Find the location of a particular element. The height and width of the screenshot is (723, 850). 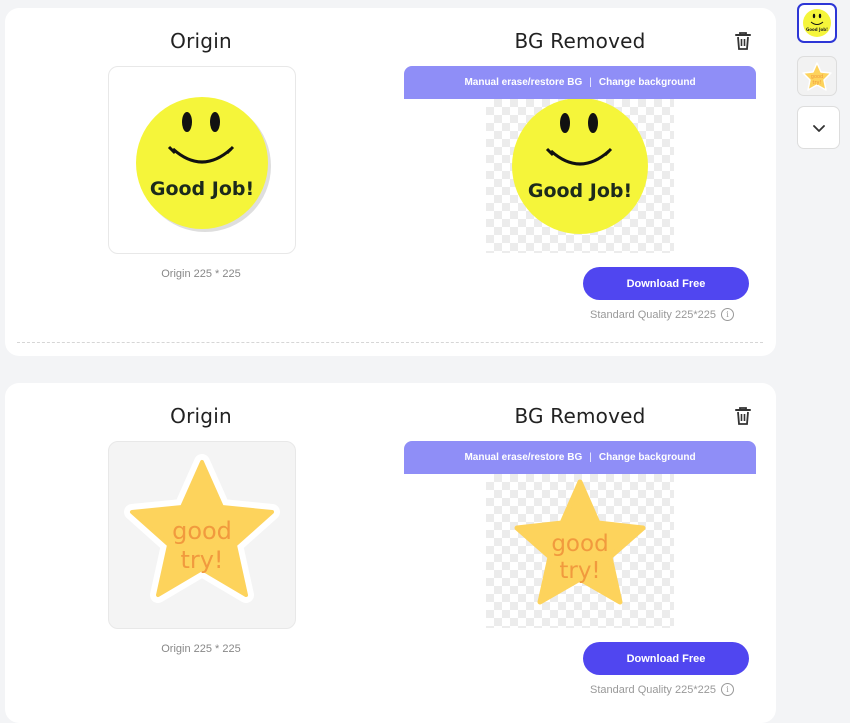

origin-image-text: Good Job! is located at coordinates (202, 189).